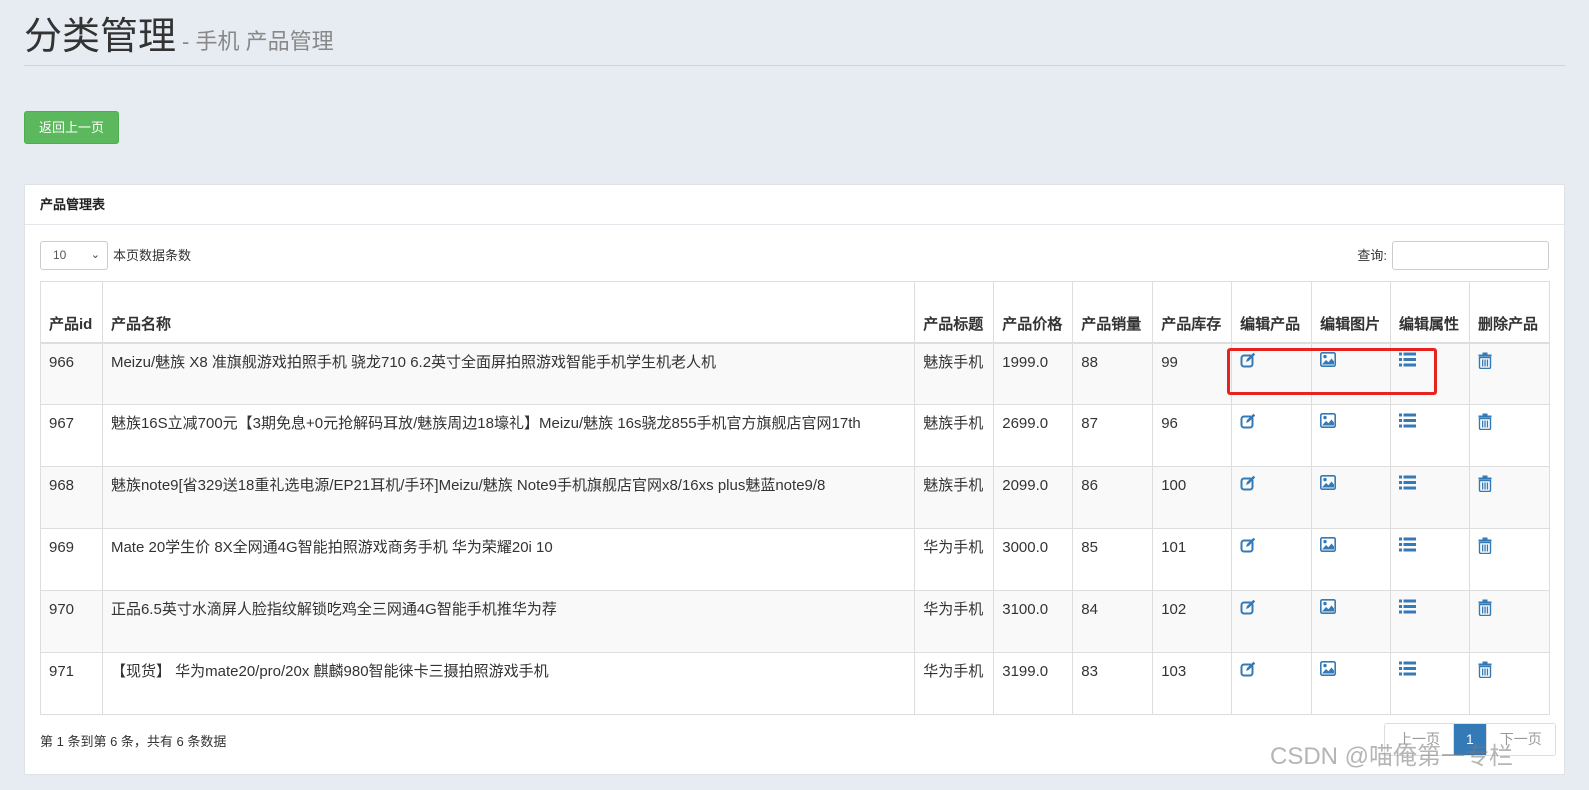 Image resolution: width=1589 pixels, height=790 pixels. Describe the element at coordinates (1430, 312) in the screenshot. I see `column-header: 编辑属性` at that location.